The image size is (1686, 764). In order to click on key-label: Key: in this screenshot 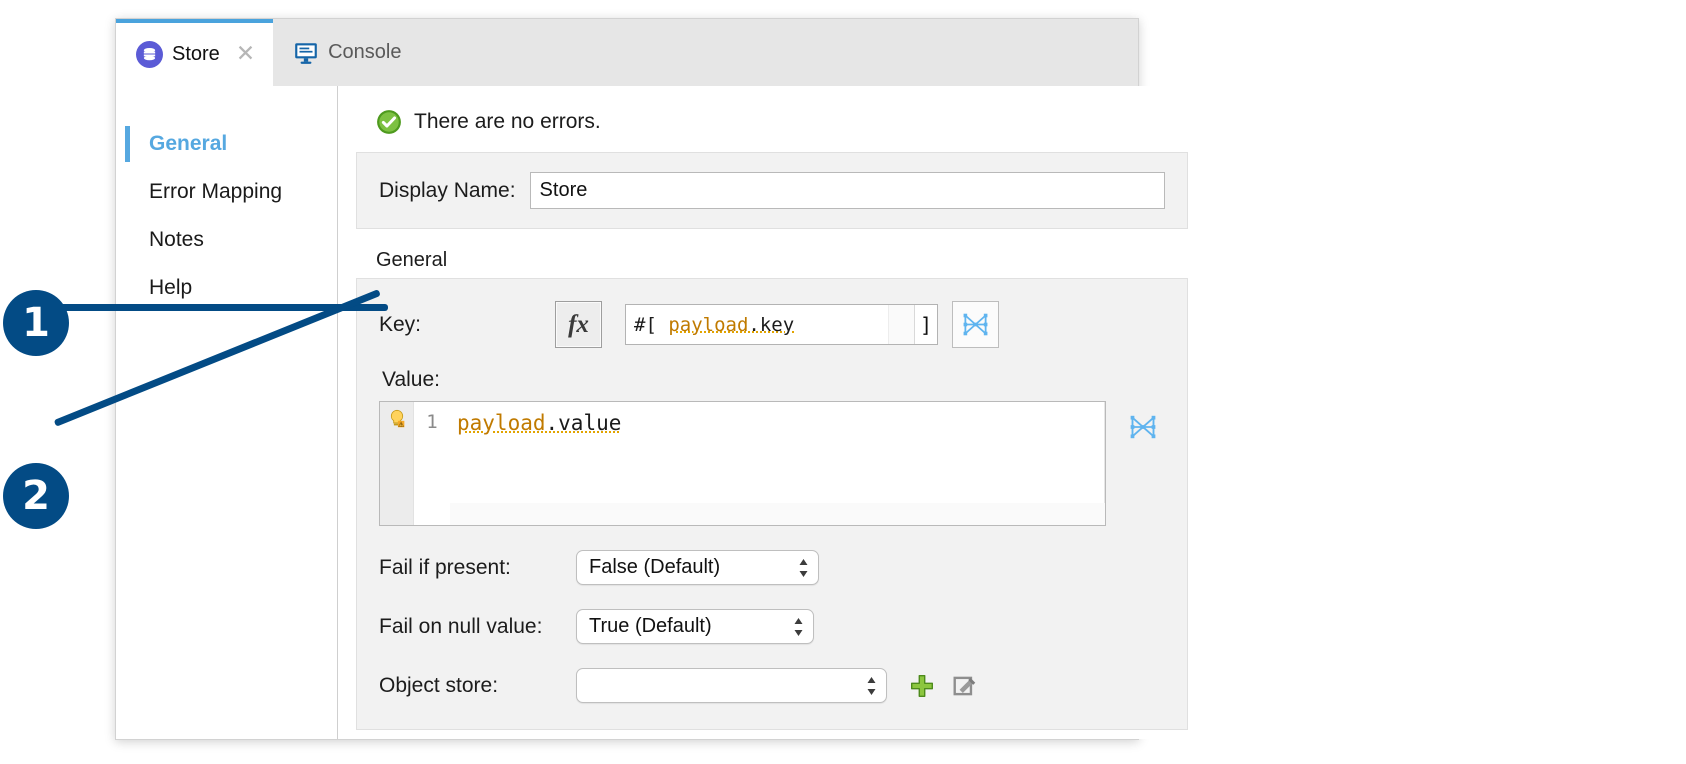, I will do `click(400, 324)`.